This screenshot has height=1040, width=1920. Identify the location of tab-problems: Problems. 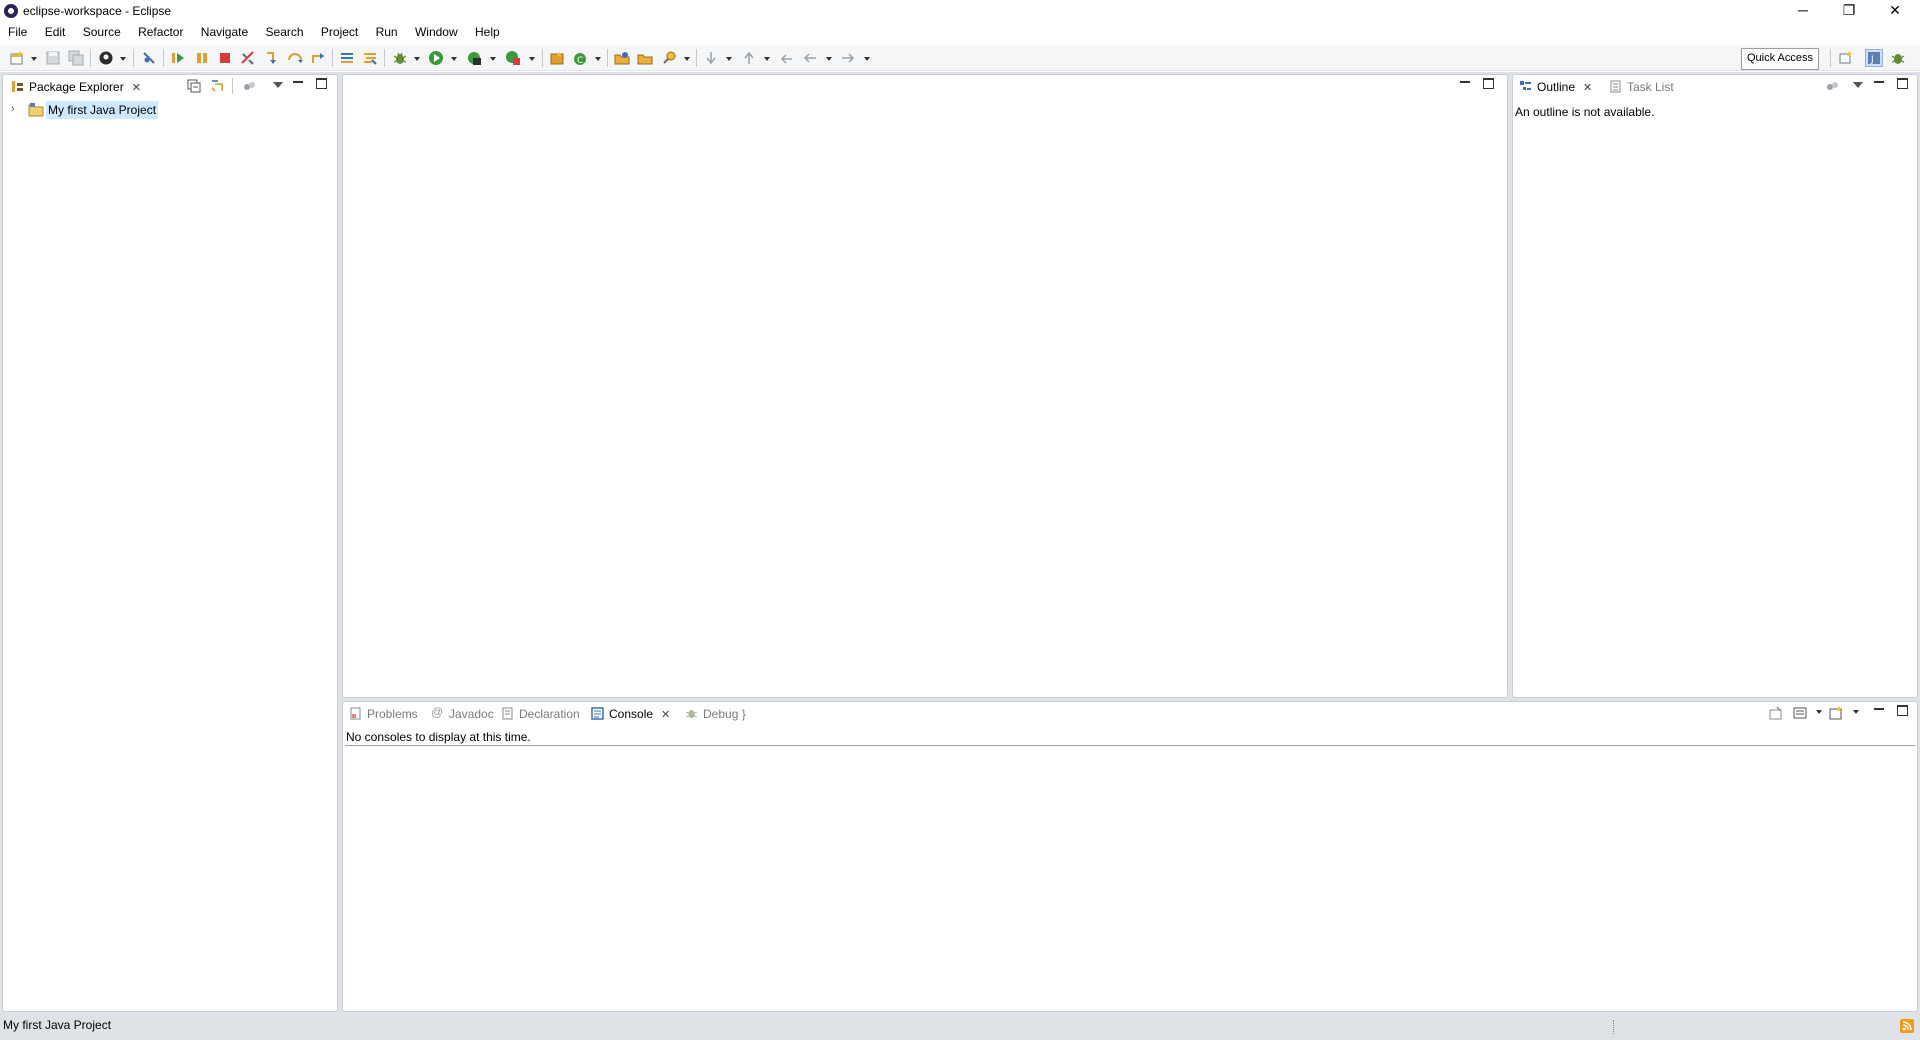
(384, 714).